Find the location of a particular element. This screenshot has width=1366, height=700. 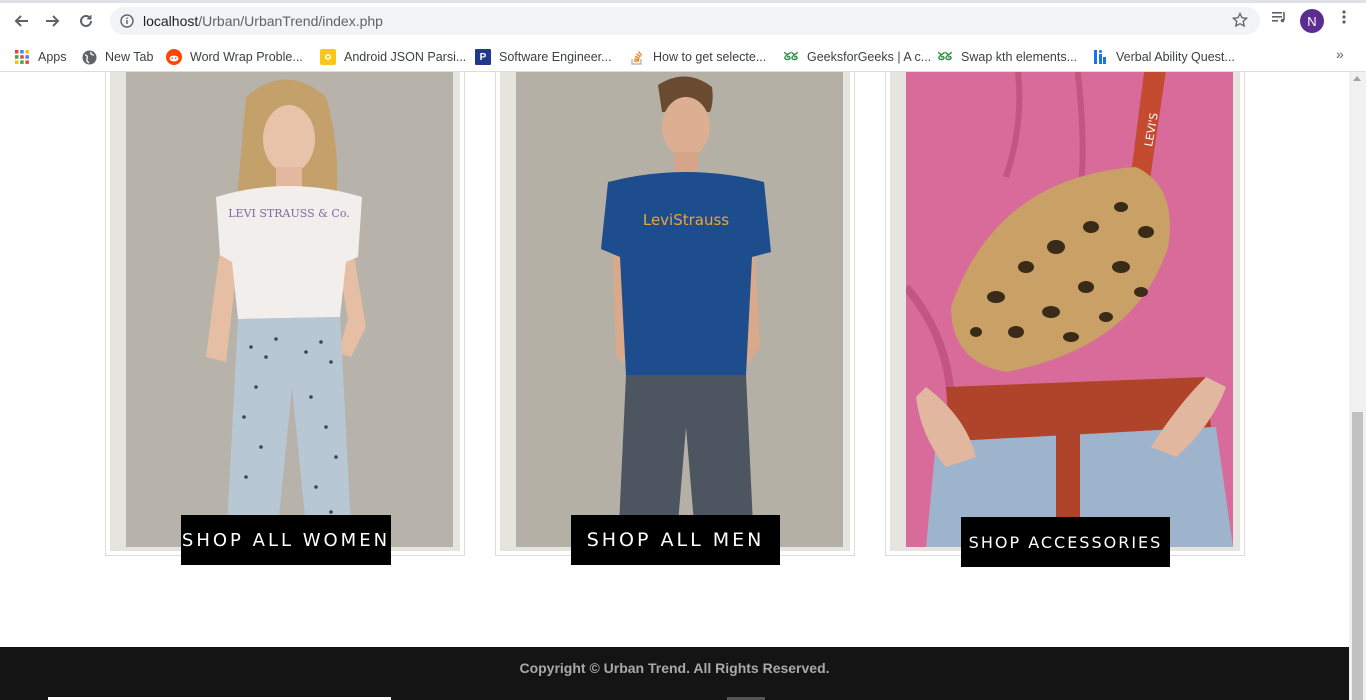

vertical-scrollbar is located at coordinates (1357, 386).